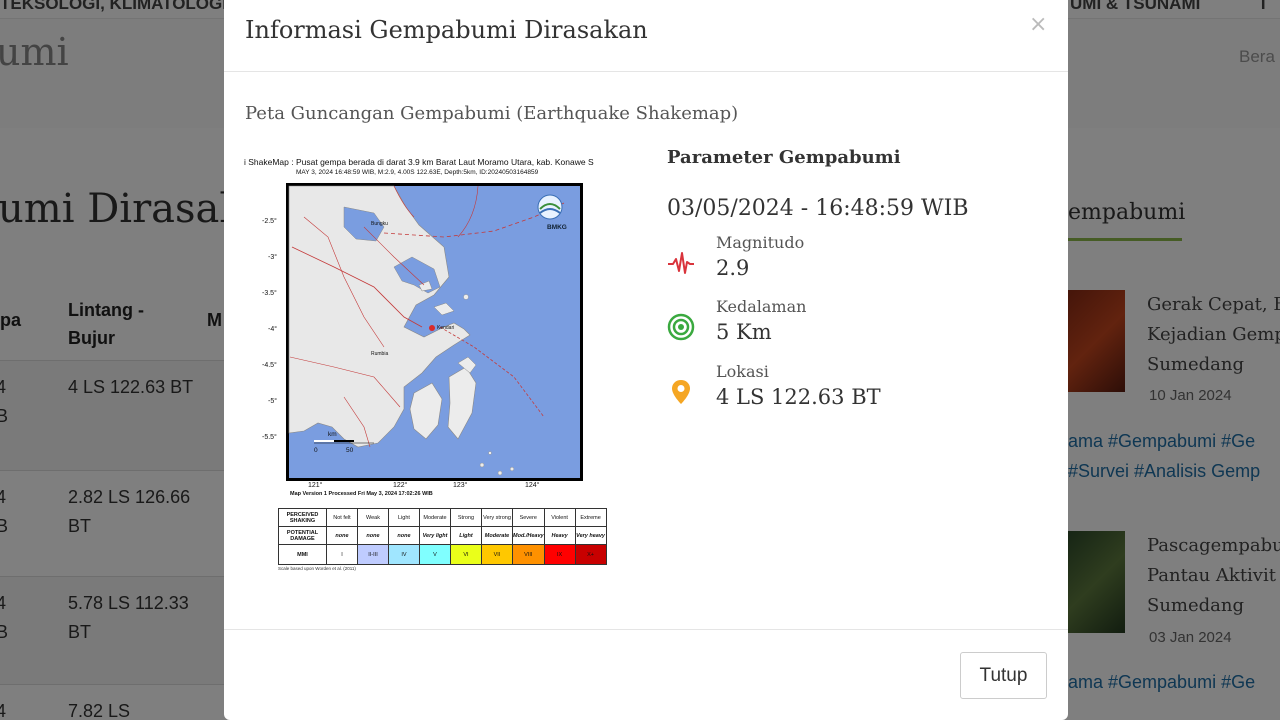  What do you see at coordinates (466, 517) in the screenshot?
I see `legend-cell: Strong` at bounding box center [466, 517].